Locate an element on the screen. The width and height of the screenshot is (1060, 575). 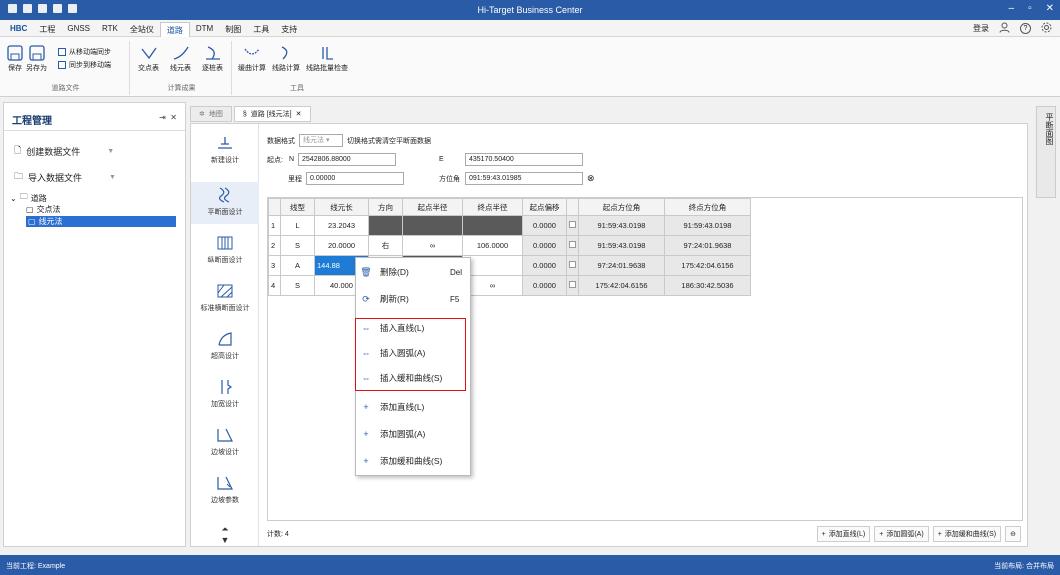
col-direction: 方向 is located at coordinates (385, 207).